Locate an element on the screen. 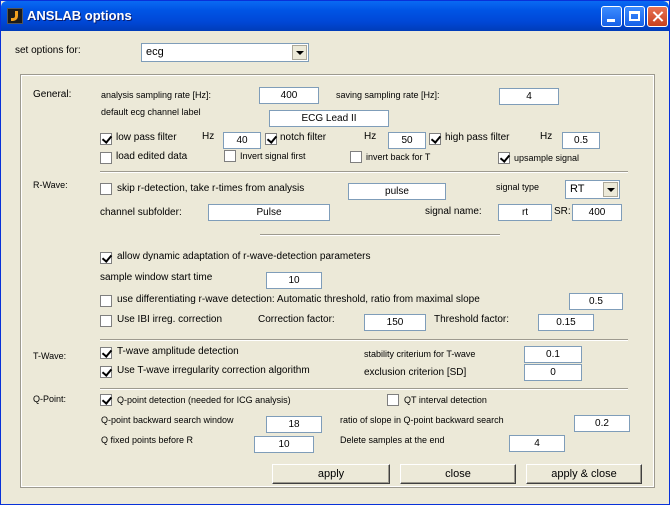 This screenshot has height=505, width=670. channel-label-input: ECG Lead II is located at coordinates (329, 118).